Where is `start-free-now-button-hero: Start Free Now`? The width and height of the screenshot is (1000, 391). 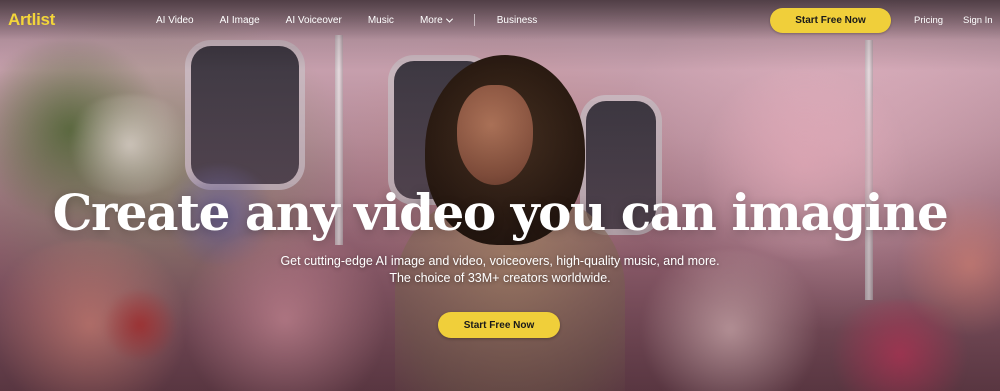
start-free-now-button-hero: Start Free Now is located at coordinates (499, 325).